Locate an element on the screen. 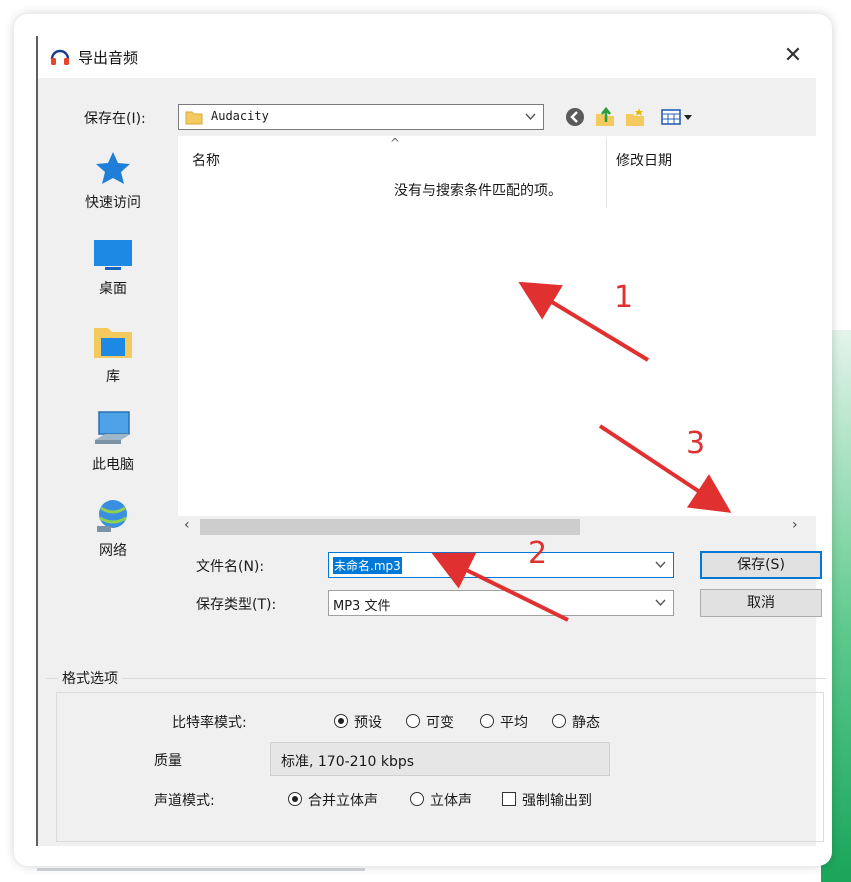 This screenshot has height=882, width=851. filetype-label: 保存类型(T): is located at coordinates (236, 605).